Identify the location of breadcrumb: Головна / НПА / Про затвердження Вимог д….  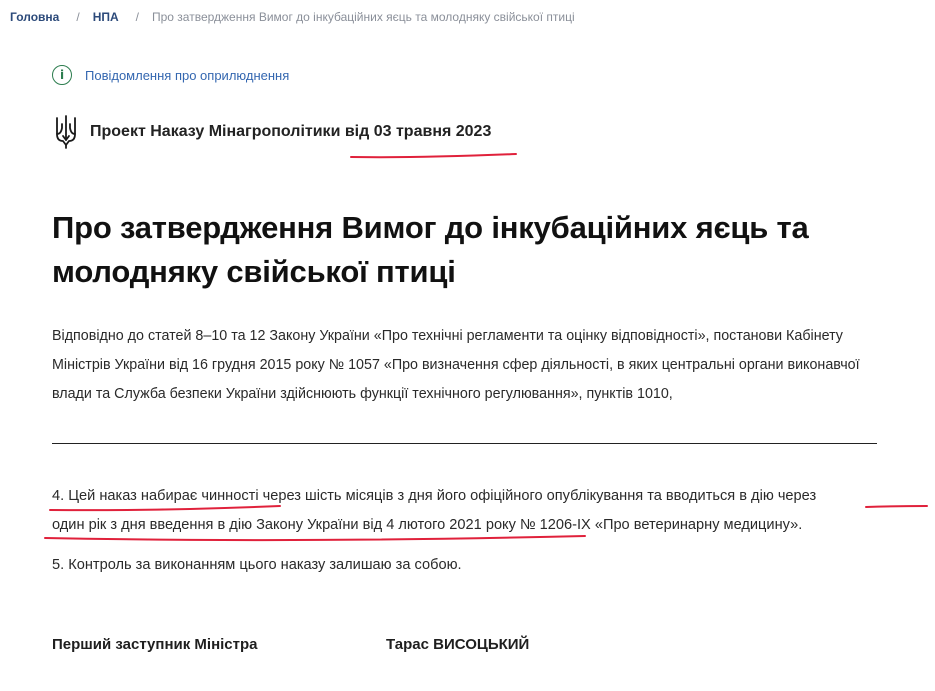
(292, 17).